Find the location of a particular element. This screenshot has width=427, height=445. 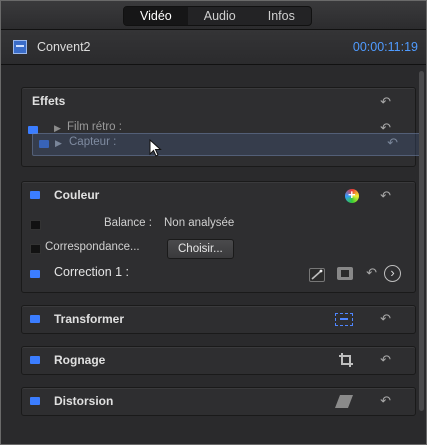

correction-next-glyph: › is located at coordinates (392, 272).